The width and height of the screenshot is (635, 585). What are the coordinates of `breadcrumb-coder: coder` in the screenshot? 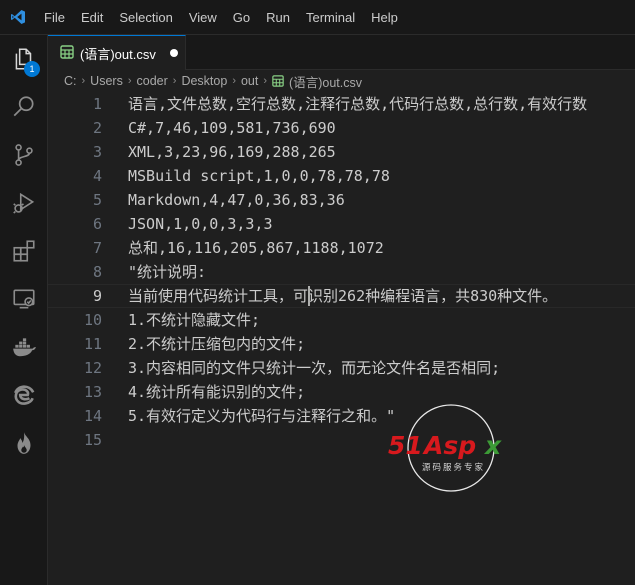 It's located at (152, 81).